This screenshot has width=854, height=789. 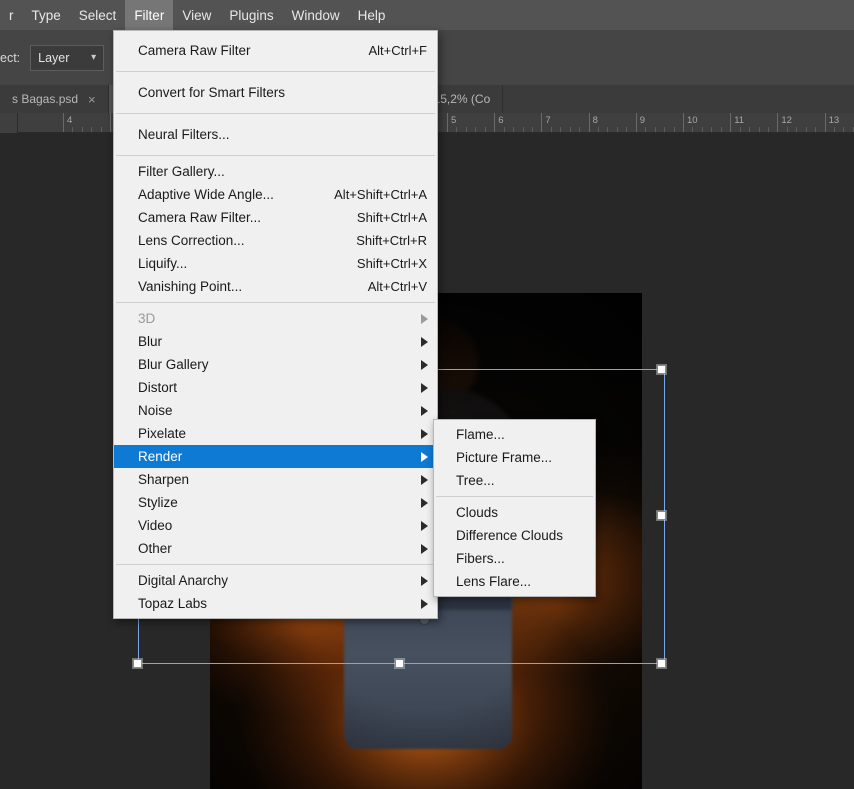 What do you see at coordinates (275, 50) in the screenshot?
I see `menu-item-camera-raw-filter: Camera Raw Filter Alt+Ctrl+F` at bounding box center [275, 50].